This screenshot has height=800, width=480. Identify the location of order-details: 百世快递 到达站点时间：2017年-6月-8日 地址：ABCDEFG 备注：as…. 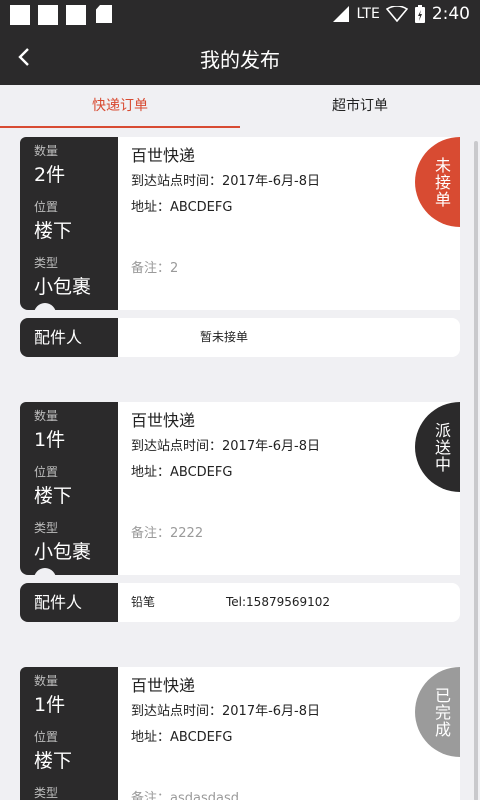
(289, 733).